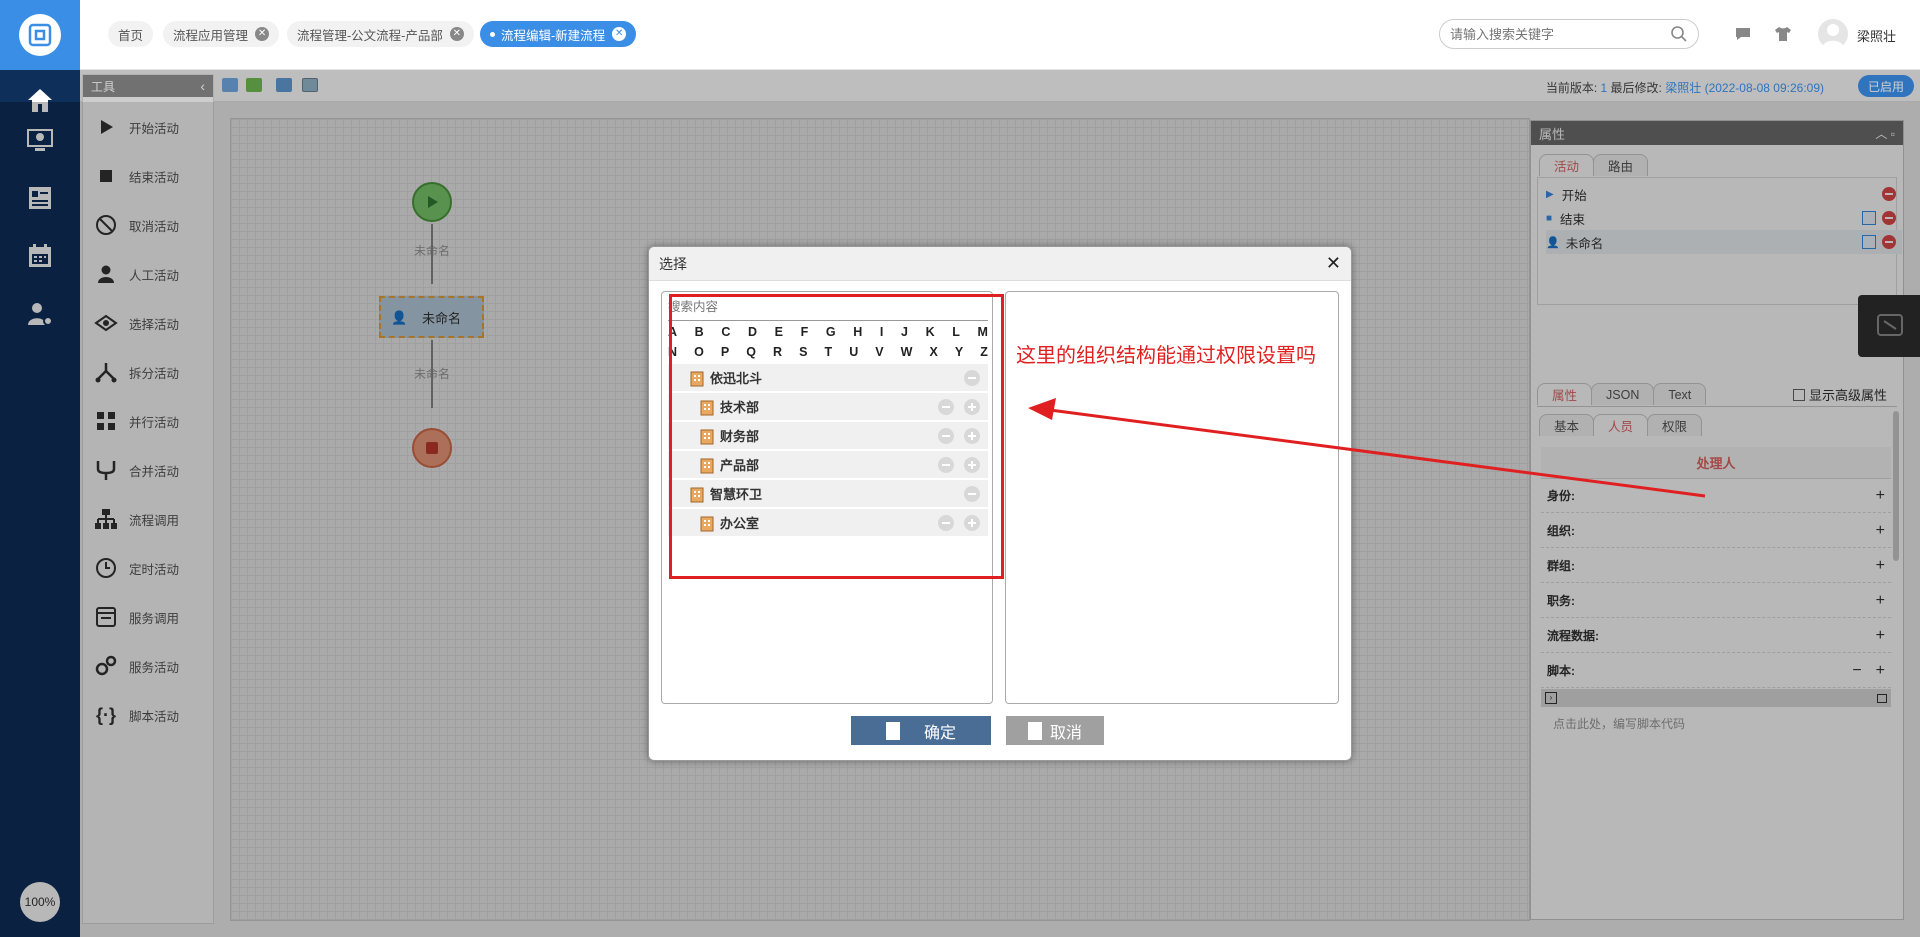  I want to click on floating-action, so click(1889, 326).